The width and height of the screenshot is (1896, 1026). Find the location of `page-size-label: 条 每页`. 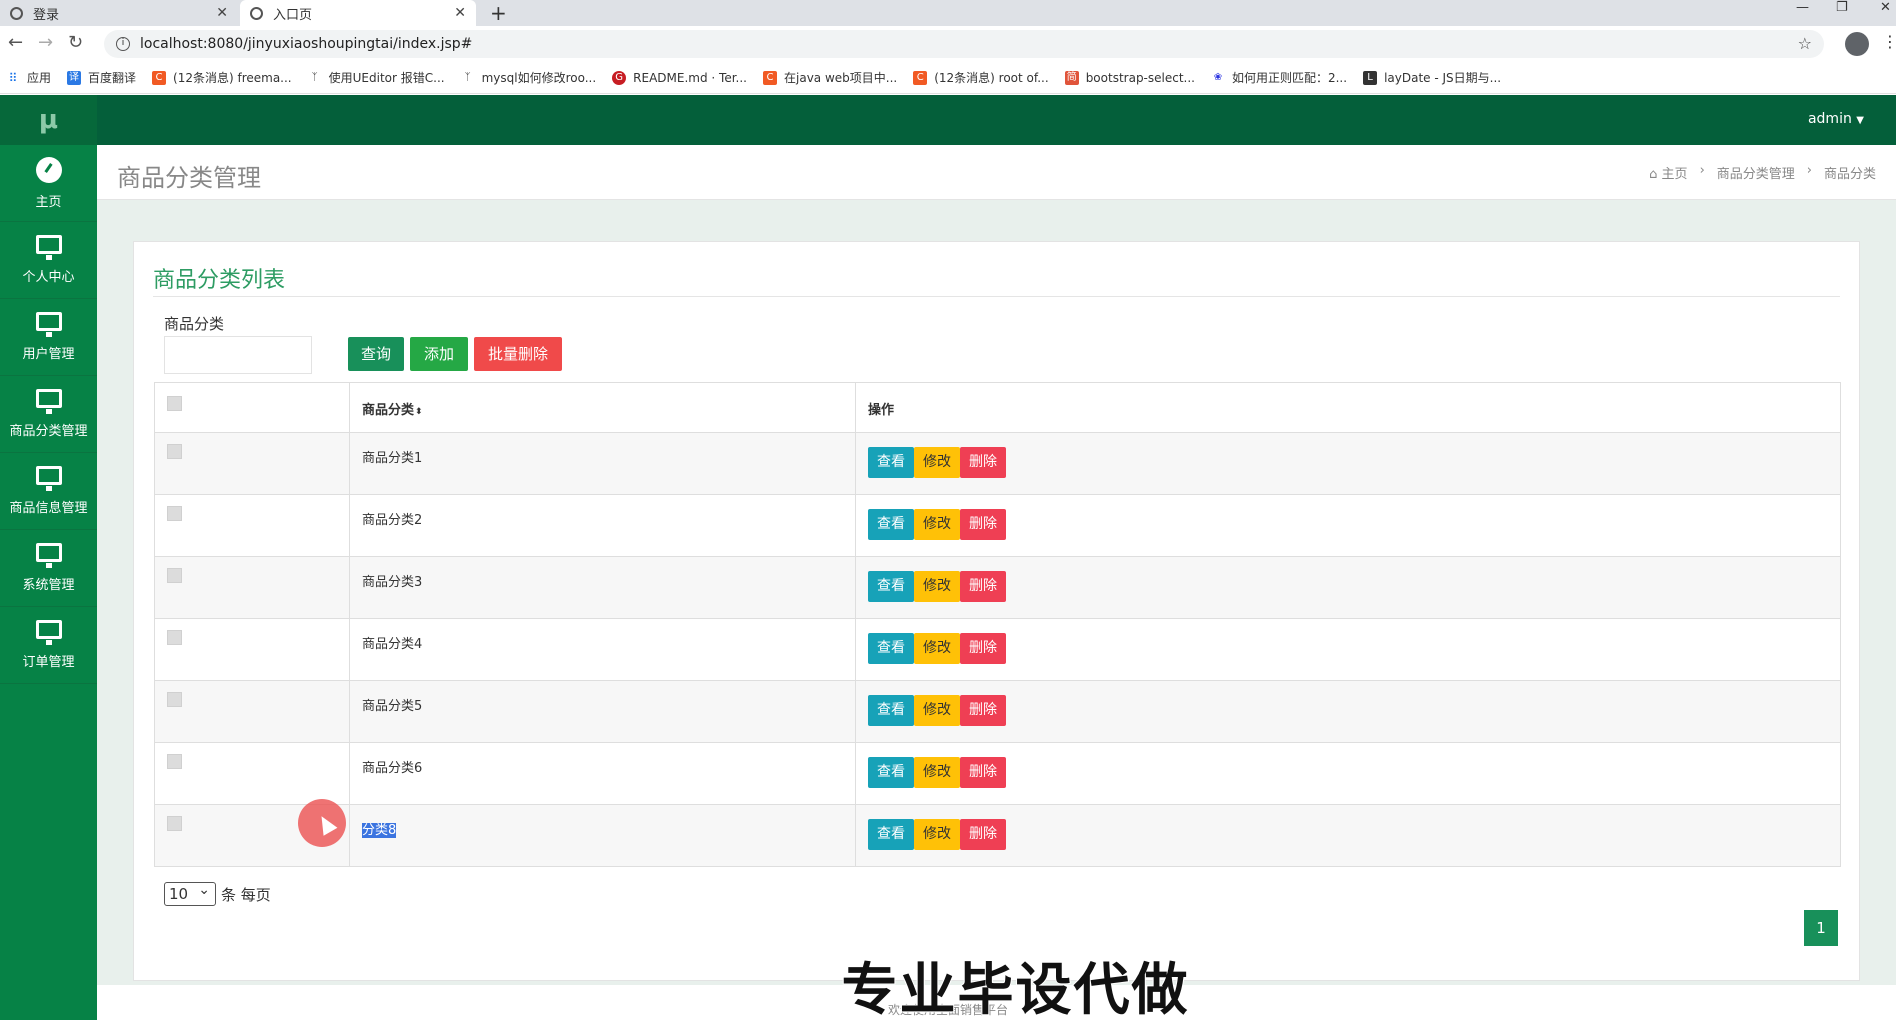

page-size-label: 条 每页 is located at coordinates (246, 894).